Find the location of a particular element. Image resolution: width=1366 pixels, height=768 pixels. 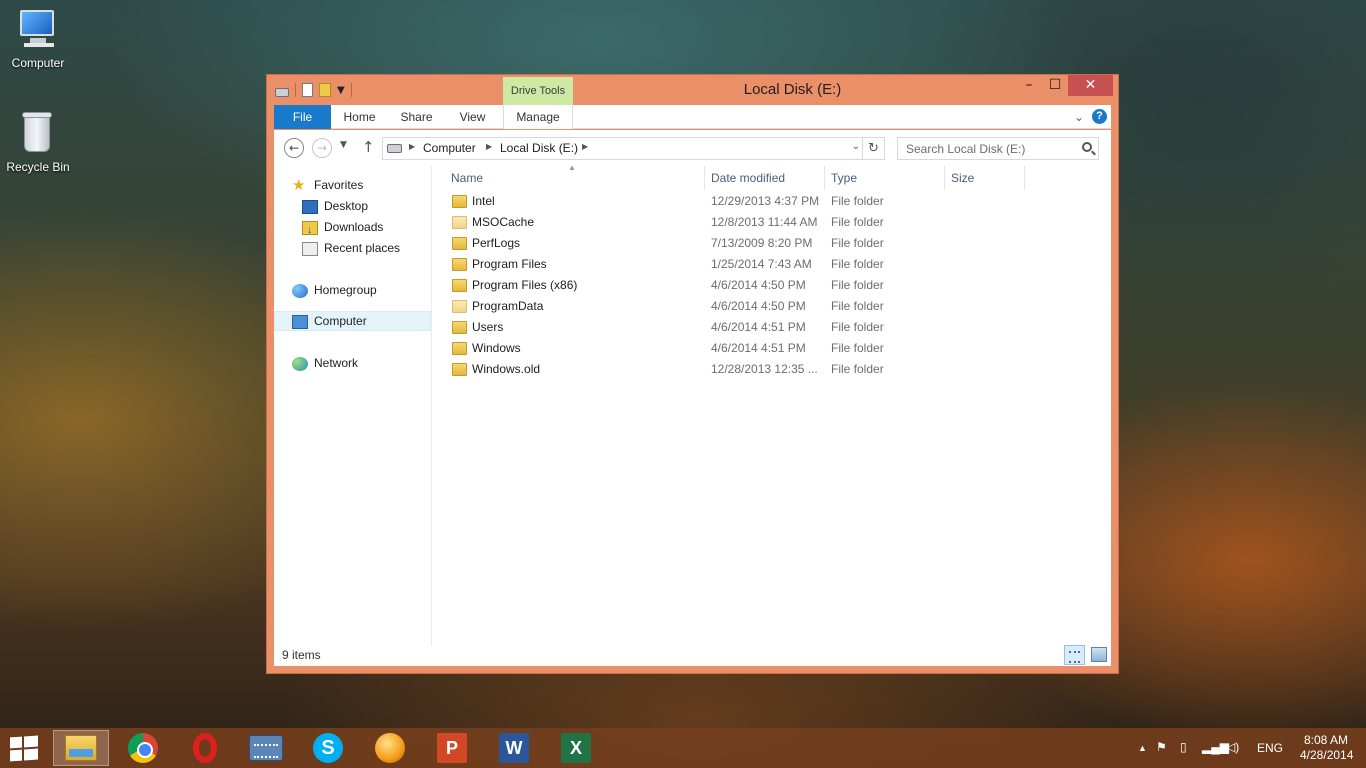

nav-item-homegroup: Homegroup is located at coordinates (334, 290).